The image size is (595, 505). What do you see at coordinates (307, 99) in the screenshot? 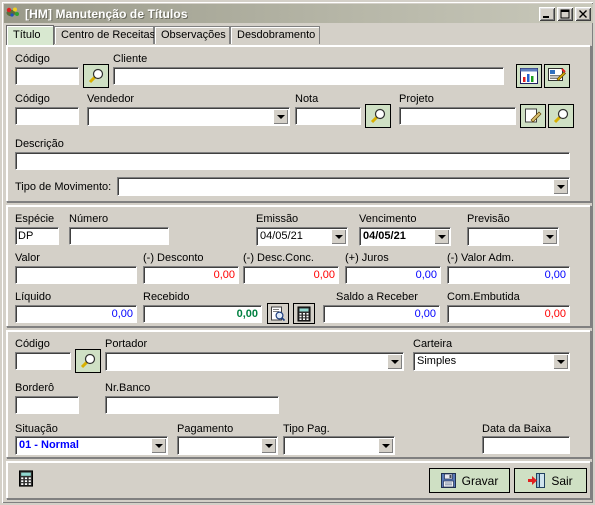
I see `nota-label: Nota` at bounding box center [307, 99].